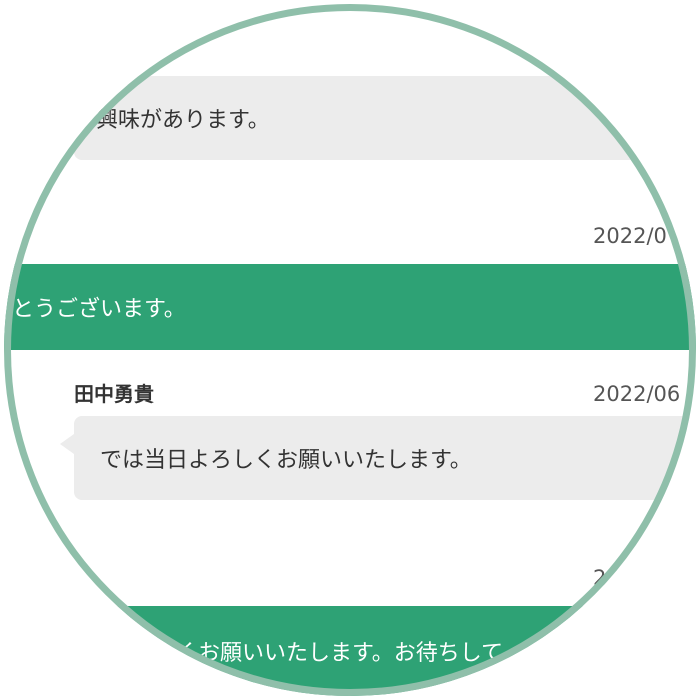 The height and width of the screenshot is (700, 700). What do you see at coordinates (600, 578) in the screenshot?
I see `message-timestamp: 2` at bounding box center [600, 578].